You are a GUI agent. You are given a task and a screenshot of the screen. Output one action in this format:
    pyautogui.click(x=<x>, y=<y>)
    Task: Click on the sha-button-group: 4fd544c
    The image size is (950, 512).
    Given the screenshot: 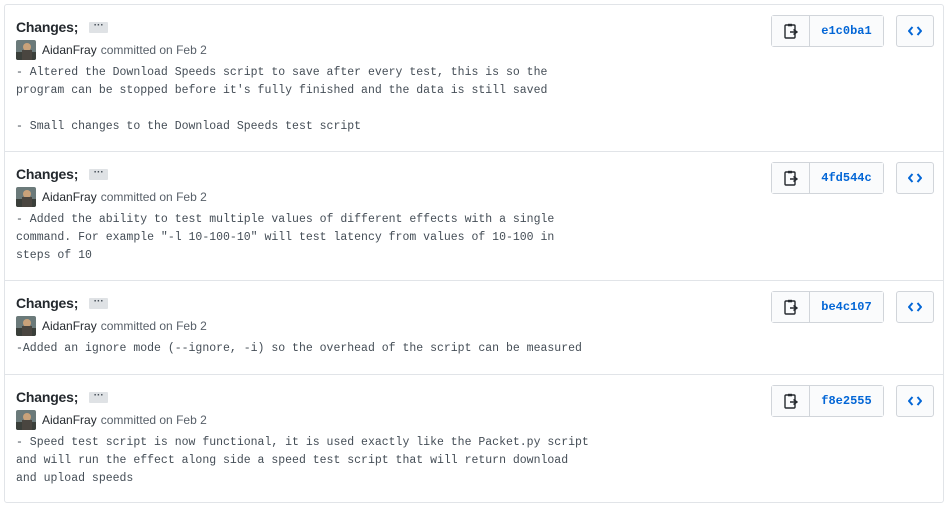 What is the action you would take?
    pyautogui.click(x=827, y=178)
    